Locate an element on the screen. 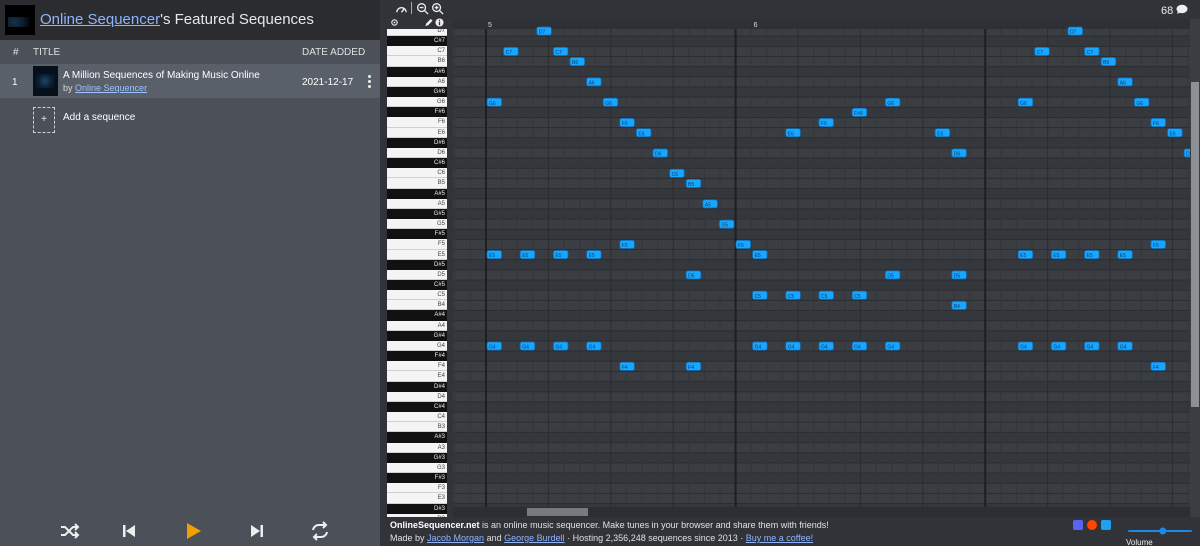  coffee-link: Buy me a coffee! is located at coordinates (779, 538).